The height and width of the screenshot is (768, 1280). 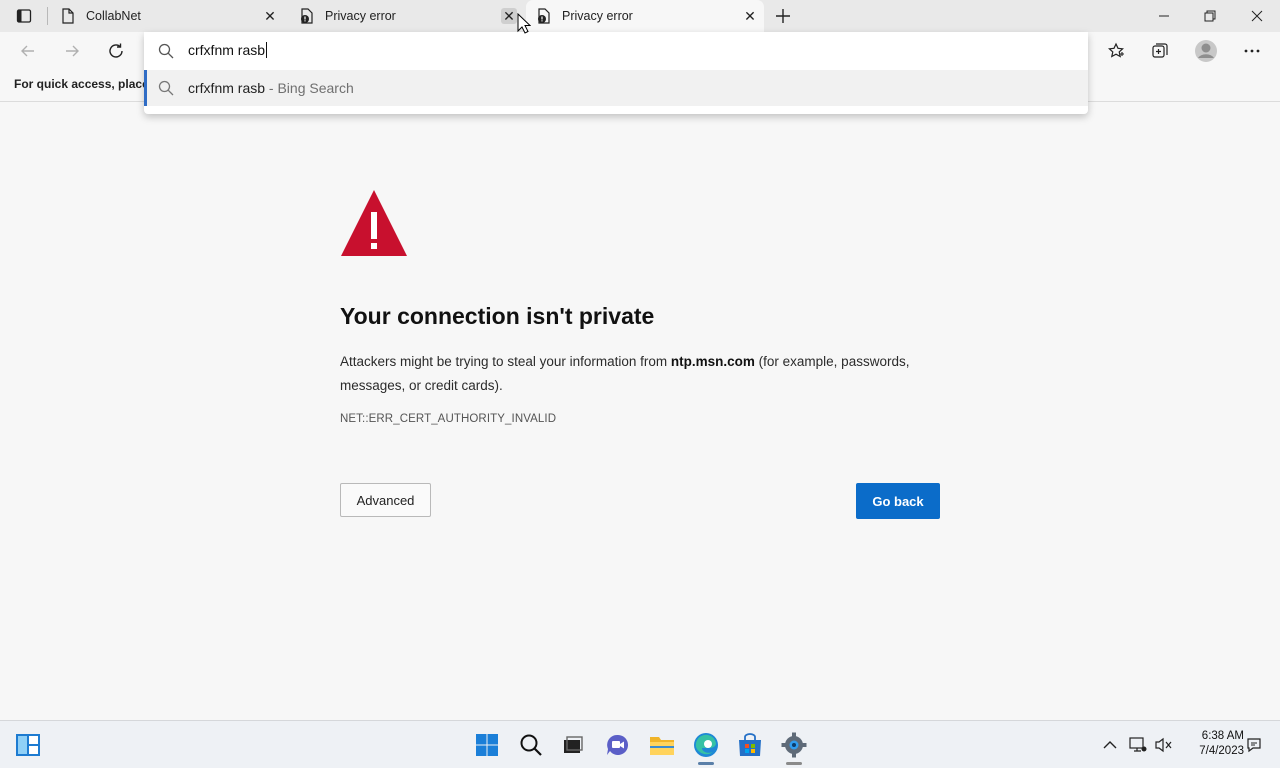 I want to click on error-host: ntp.msn.com, so click(x=712, y=361).